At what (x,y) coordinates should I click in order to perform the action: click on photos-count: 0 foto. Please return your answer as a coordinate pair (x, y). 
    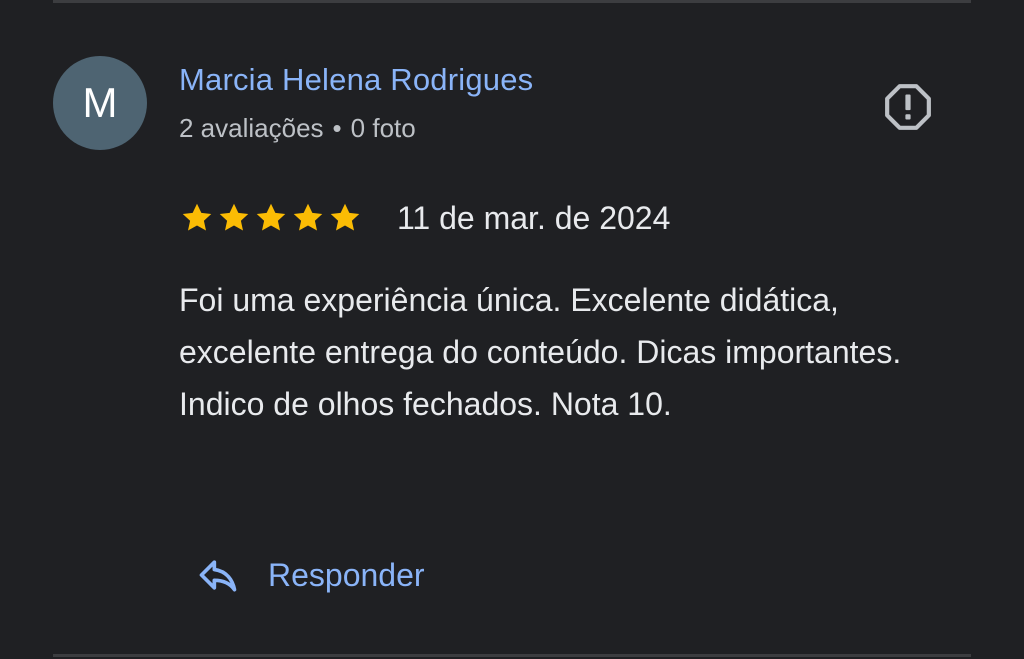
    Looking at the image, I should click on (383, 128).